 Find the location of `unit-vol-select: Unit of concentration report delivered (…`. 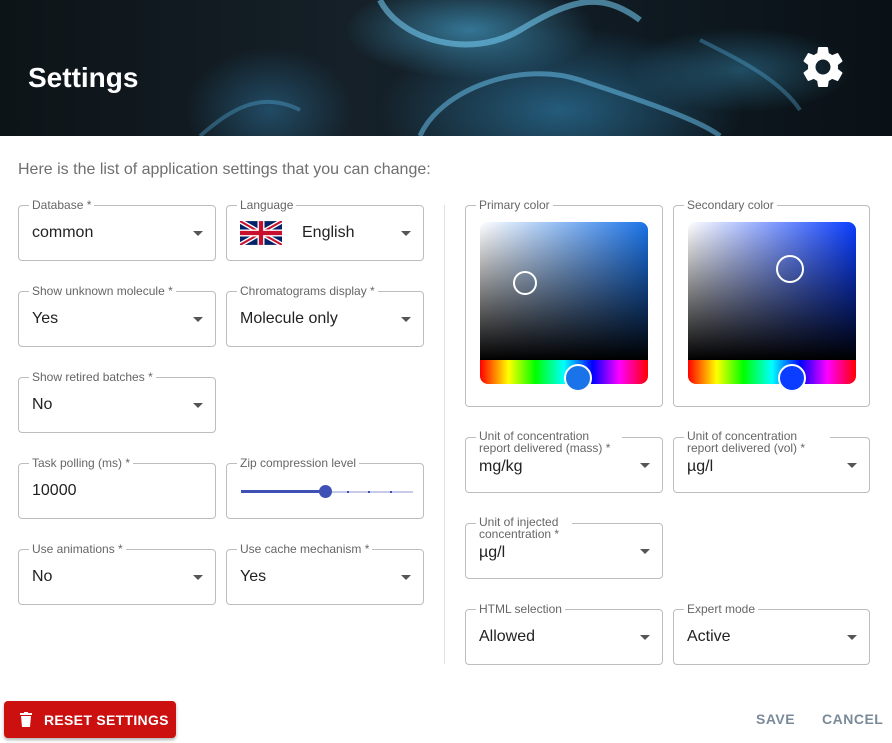

unit-vol-select: Unit of concentration report delivered (… is located at coordinates (771, 461).